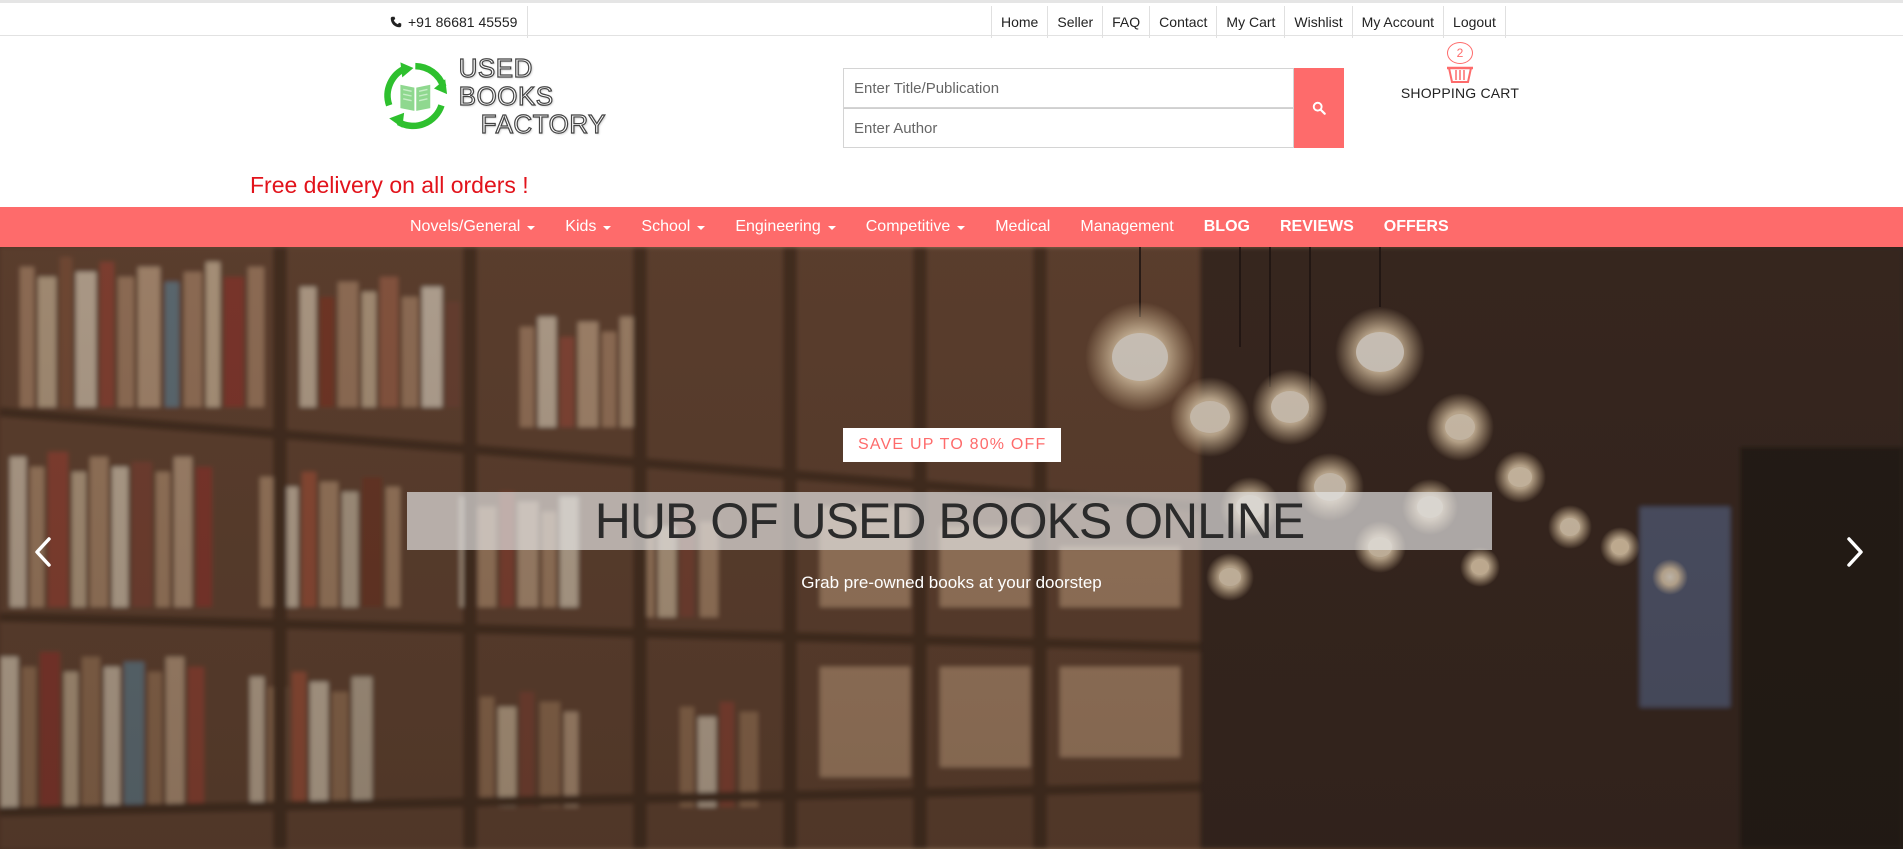  I want to click on nav-label: Novels/General, so click(465, 226).